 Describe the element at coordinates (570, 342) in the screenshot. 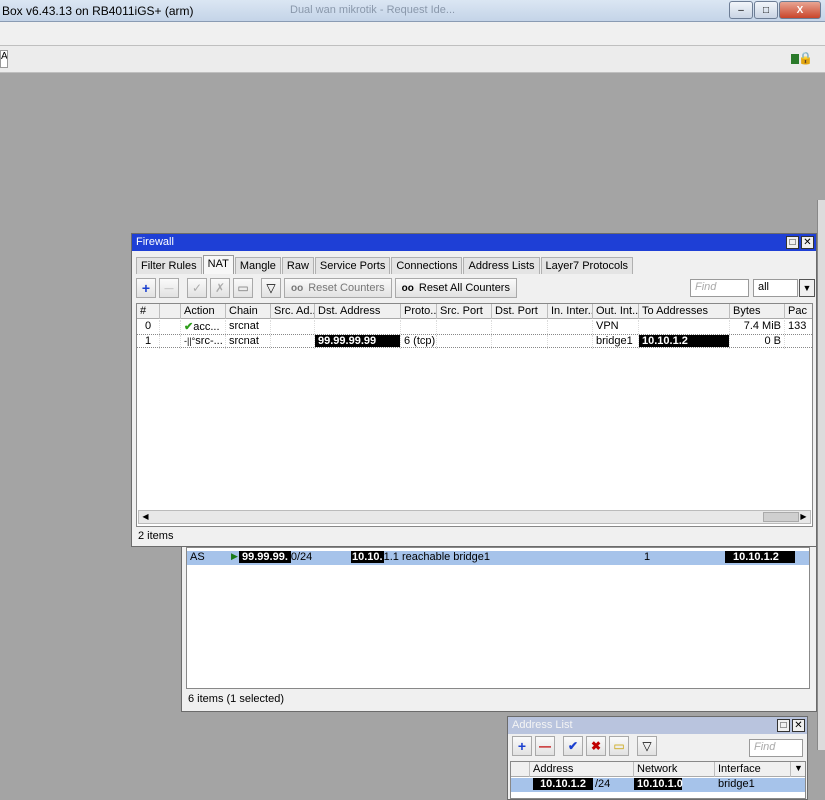

I see `row-inif` at that location.